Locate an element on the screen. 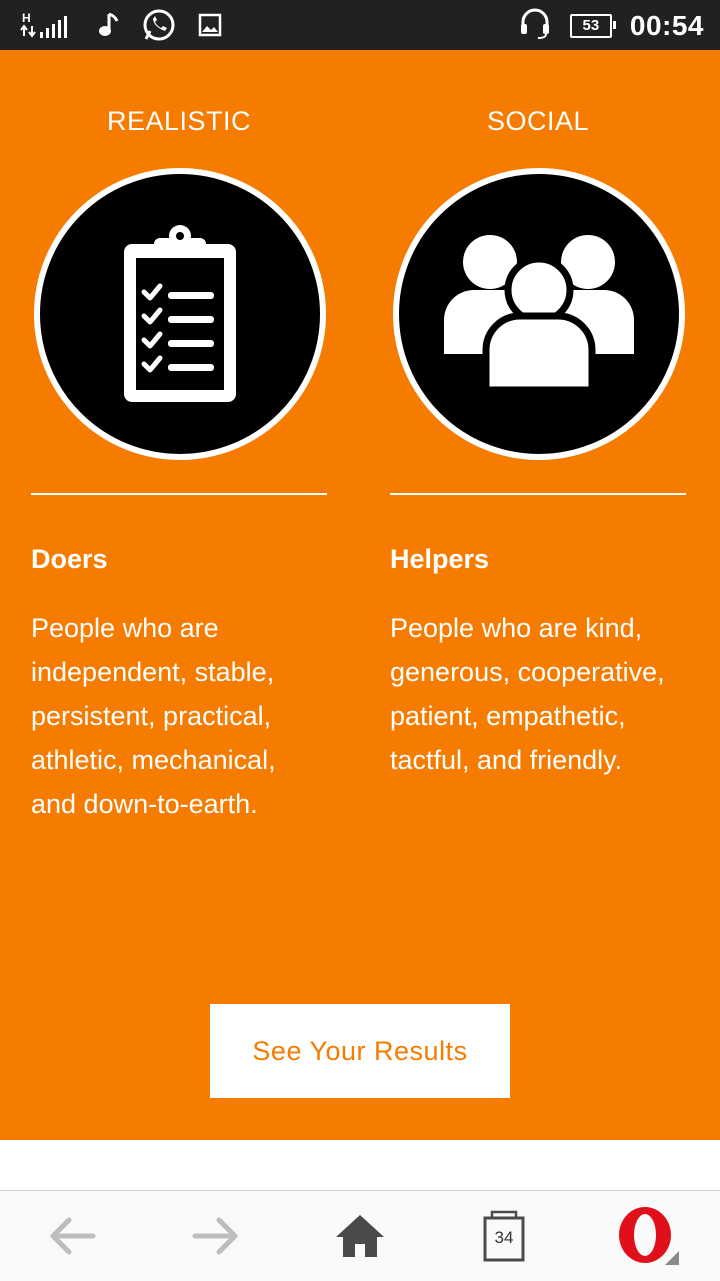 The height and width of the screenshot is (1281, 720). browser-nav-bar is located at coordinates (360, 1235).